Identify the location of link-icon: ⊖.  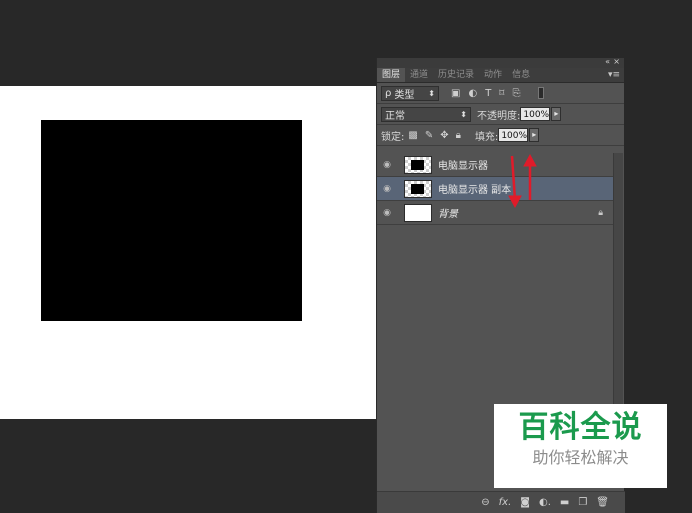
(485, 502).